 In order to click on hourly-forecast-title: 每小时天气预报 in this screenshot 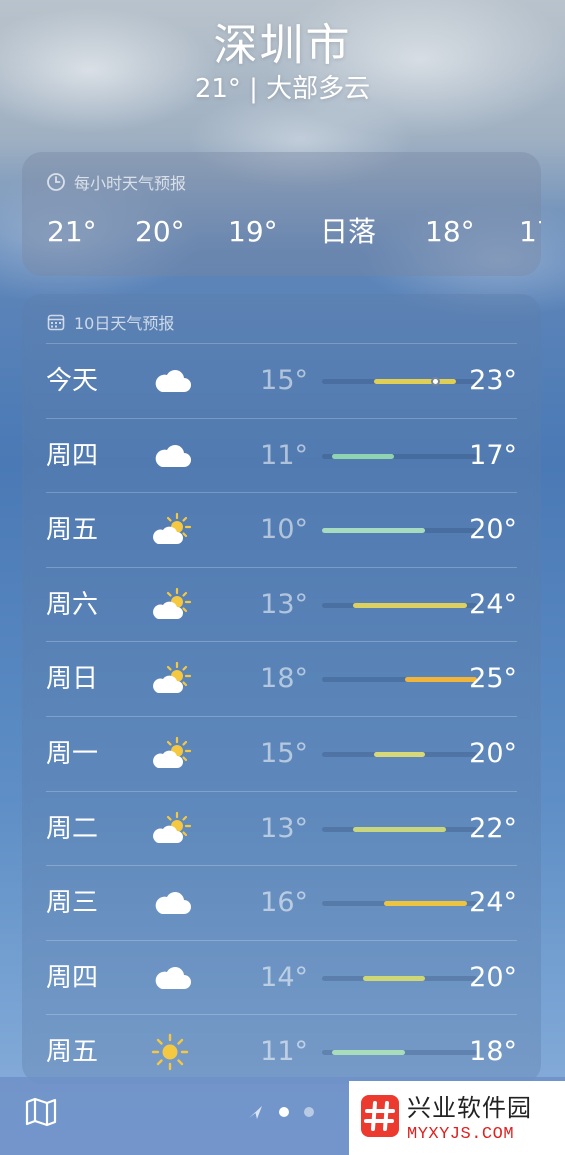, I will do `click(116, 182)`.